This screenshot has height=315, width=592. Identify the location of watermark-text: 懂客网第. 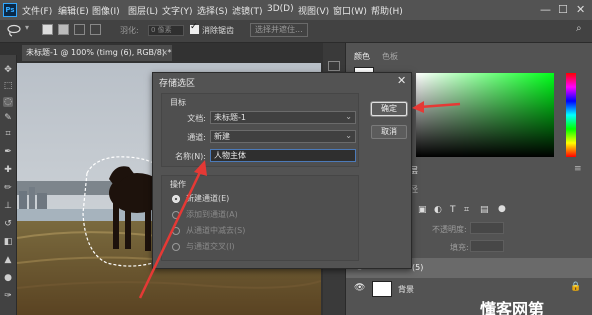
(512, 307).